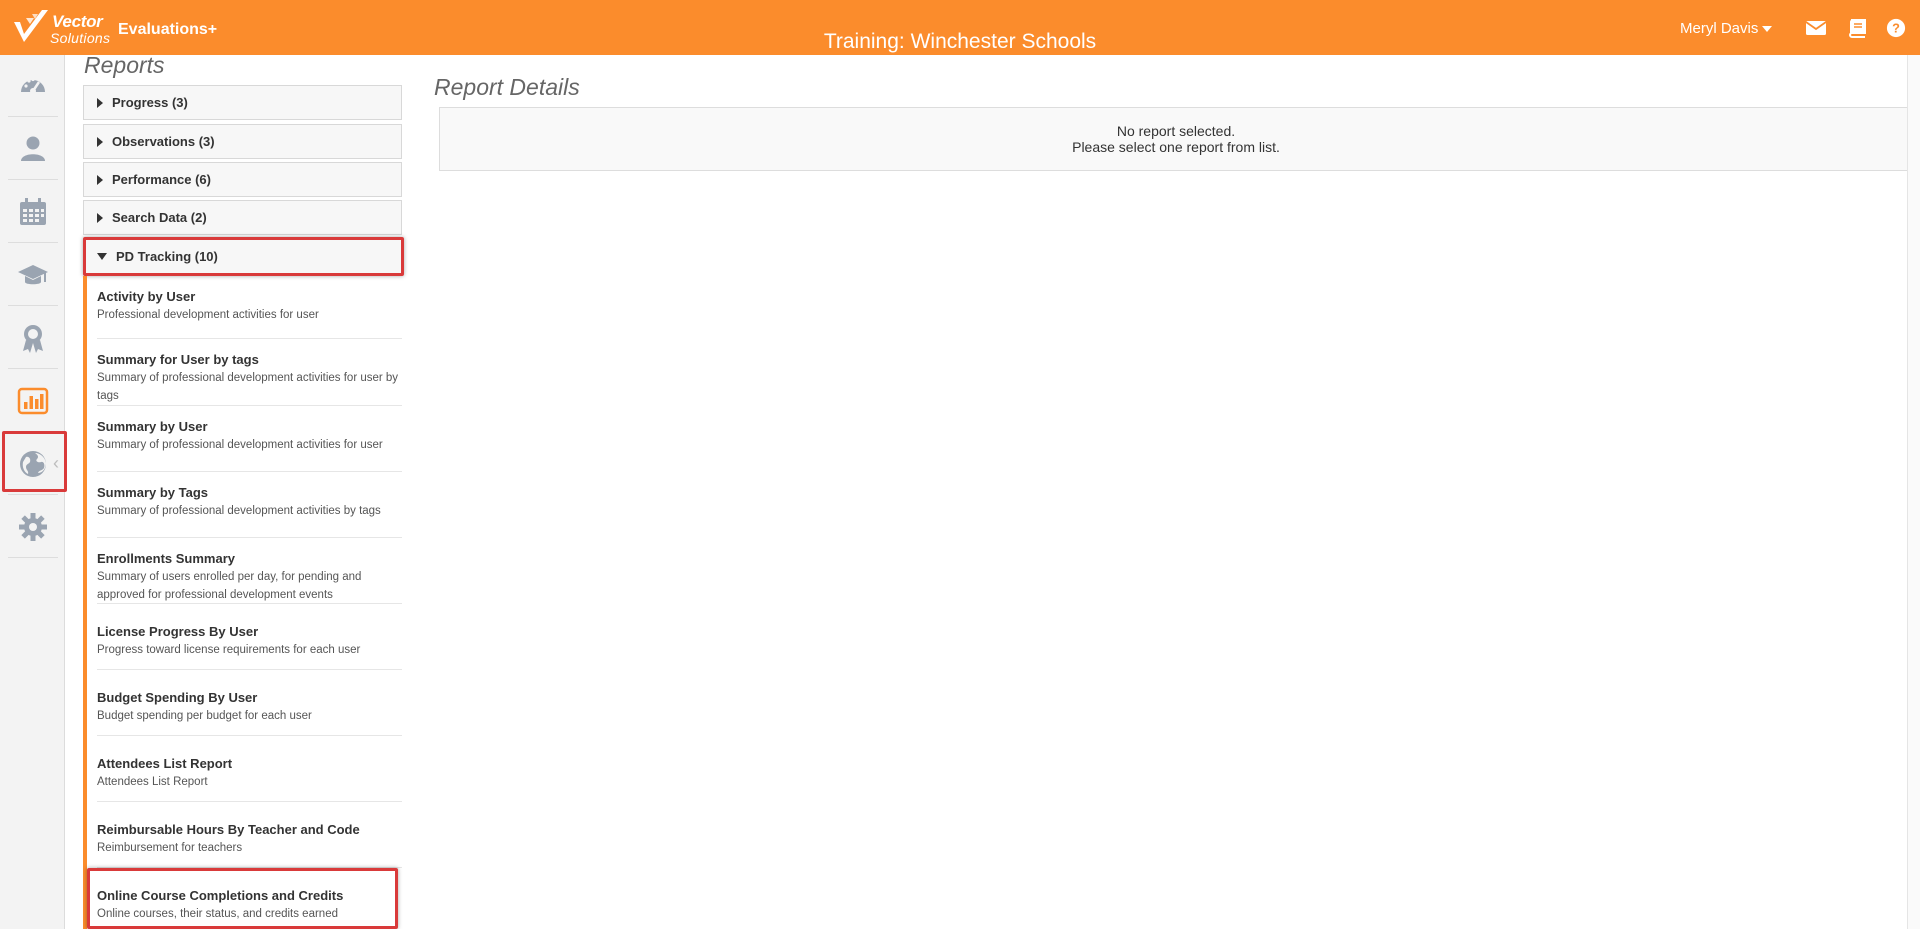 The image size is (1920, 929). I want to click on report-name: Summary by User, so click(152, 426).